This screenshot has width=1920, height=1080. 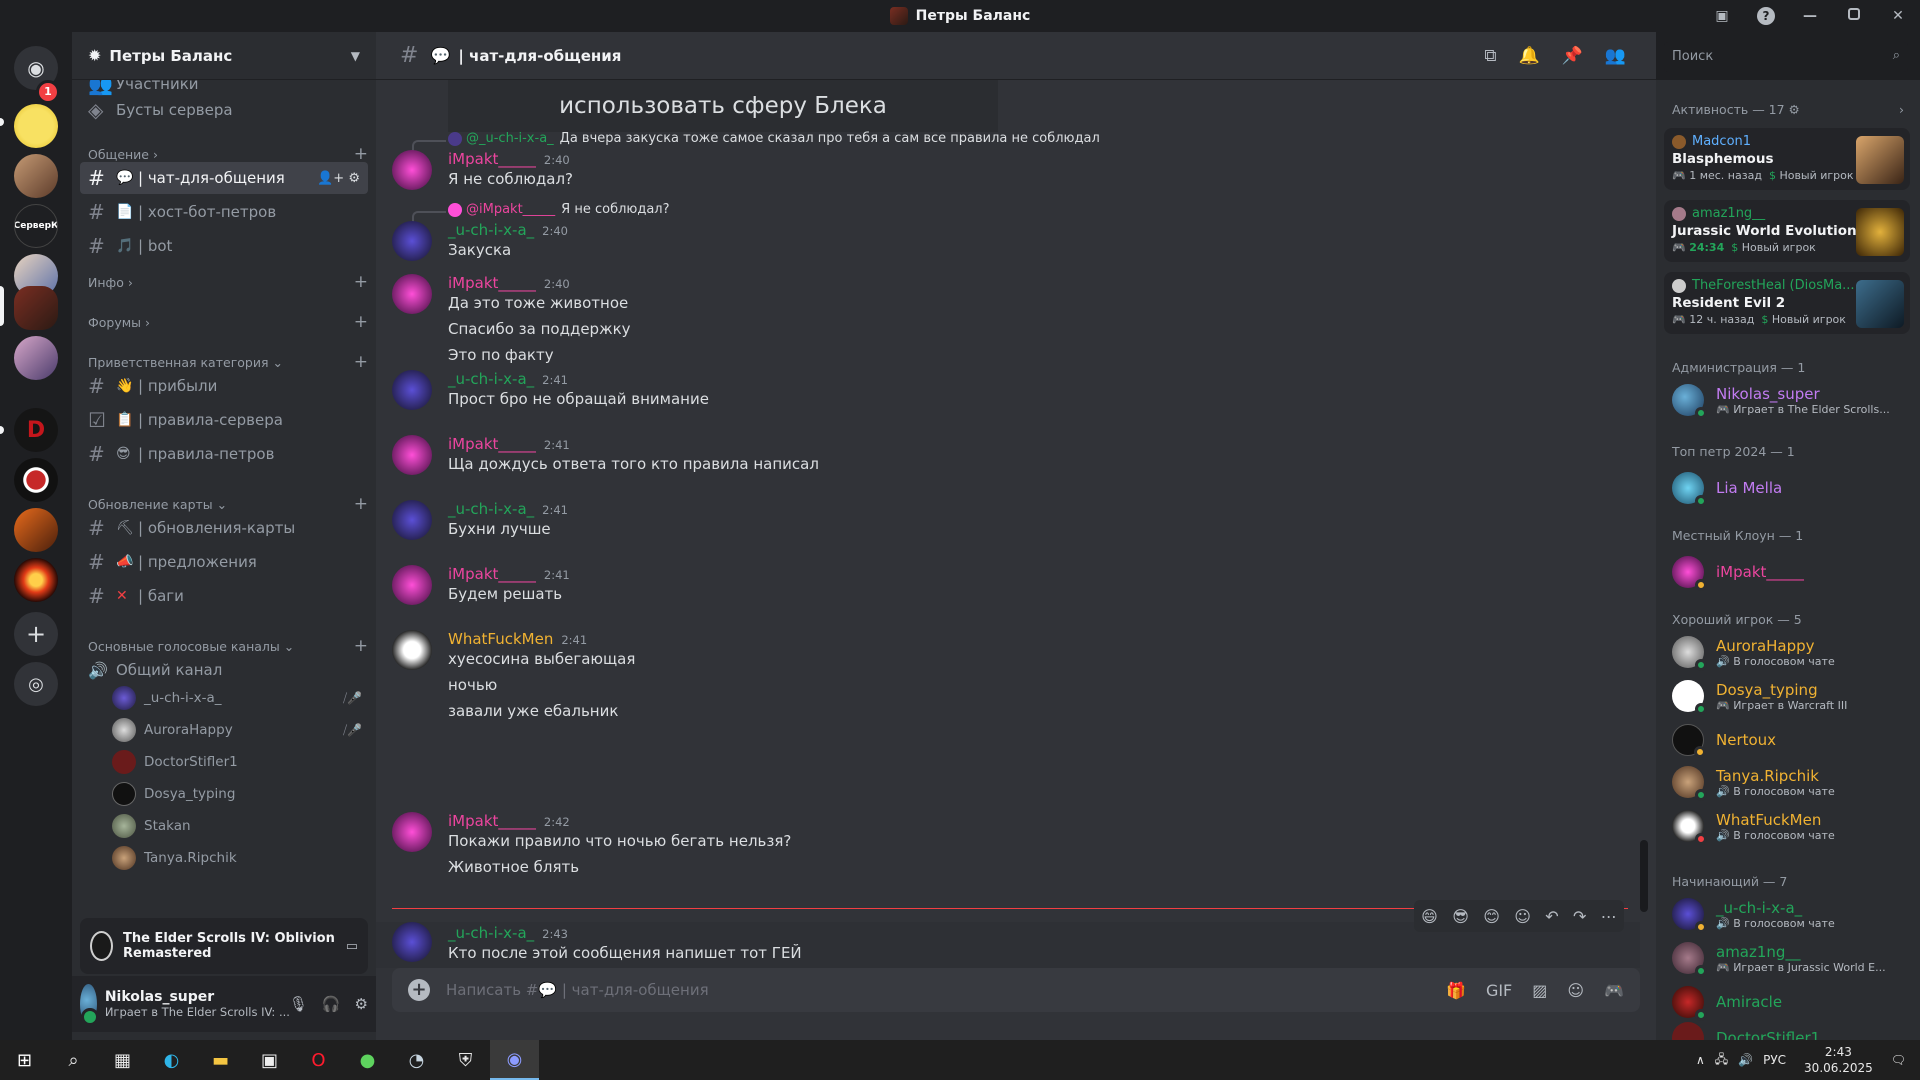 I want to click on edge-icon: ◐, so click(x=171, y=1060).